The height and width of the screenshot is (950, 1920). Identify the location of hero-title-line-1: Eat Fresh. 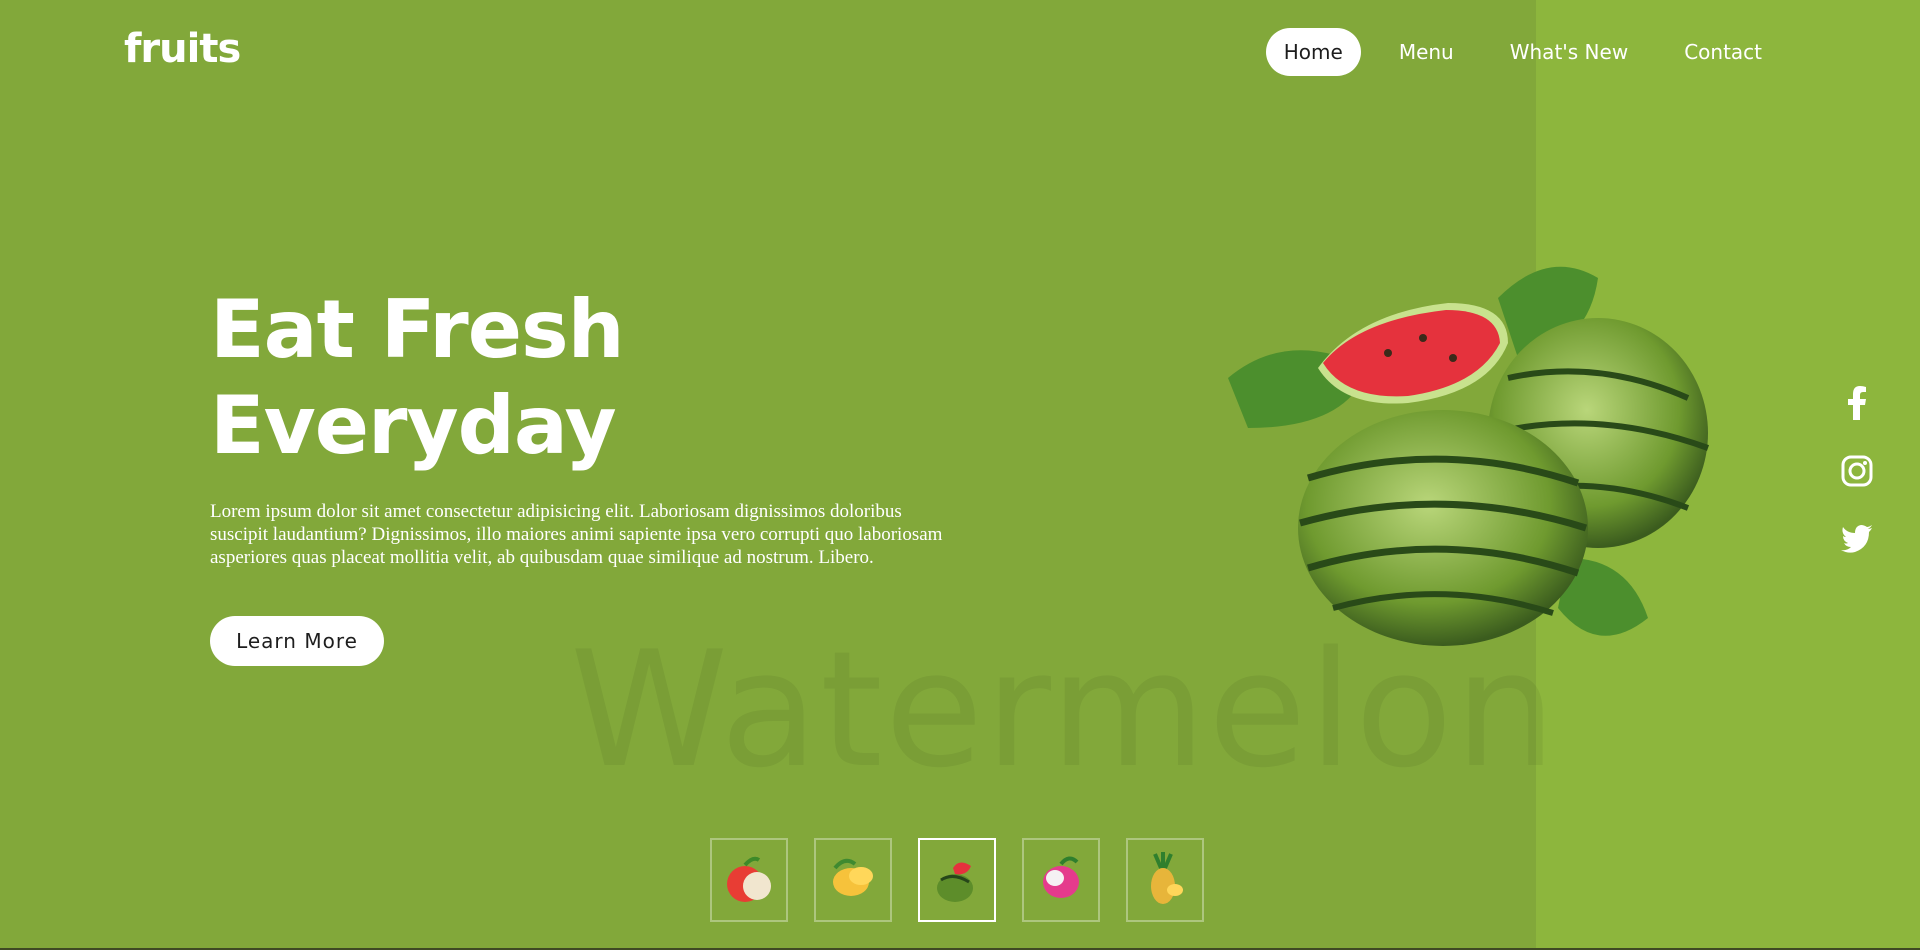
(417, 329).